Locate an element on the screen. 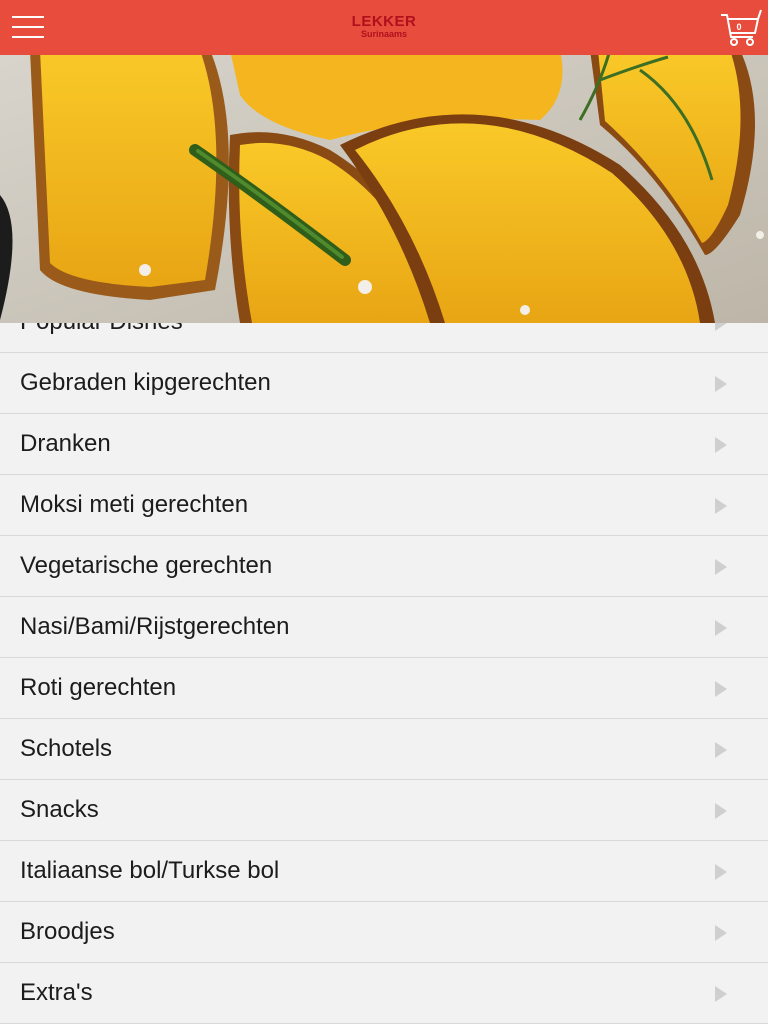  list-item: Broodjes is located at coordinates (384, 932).